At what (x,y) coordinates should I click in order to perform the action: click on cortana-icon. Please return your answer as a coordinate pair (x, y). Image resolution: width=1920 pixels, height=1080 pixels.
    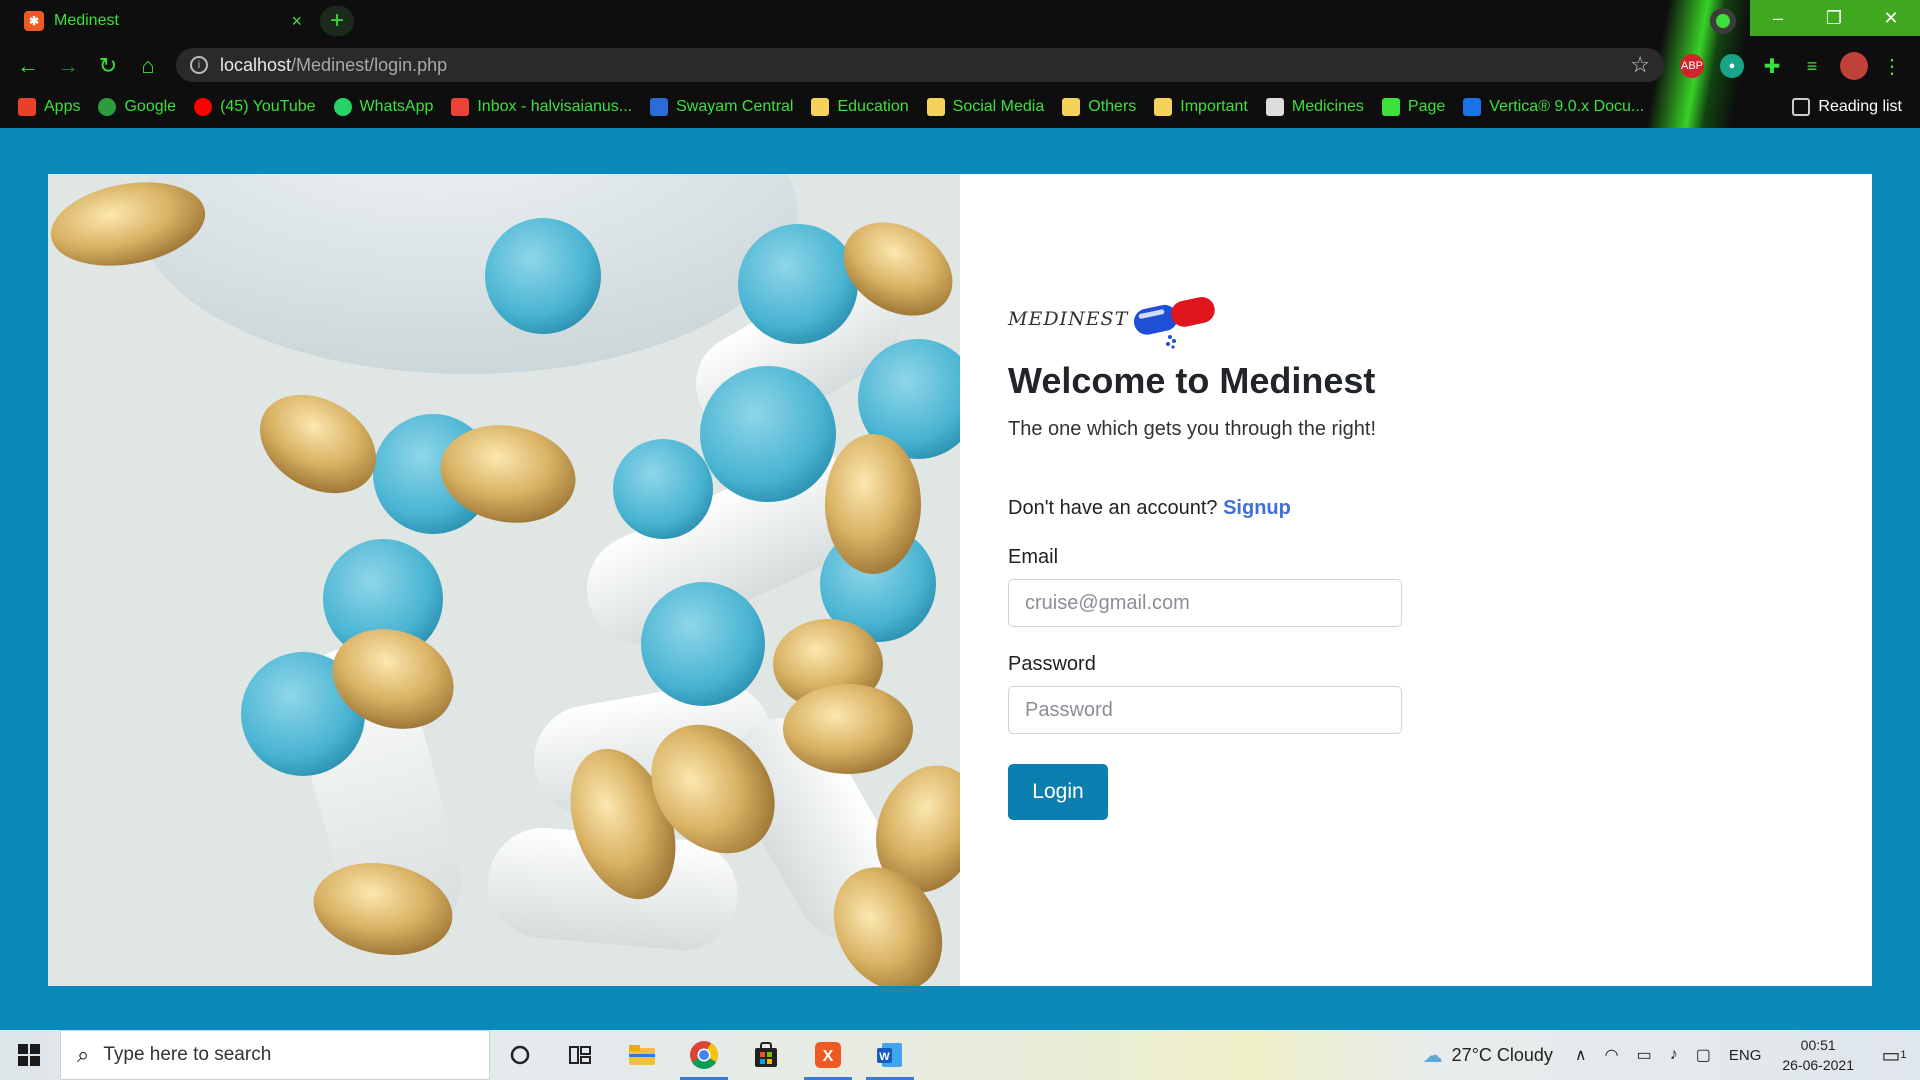
    Looking at the image, I should click on (520, 1055).